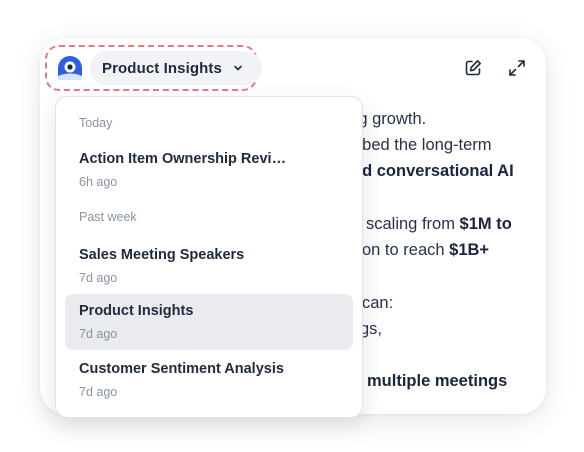  Describe the element at coordinates (136, 311) in the screenshot. I see `history-item-title: Product Insights` at that location.